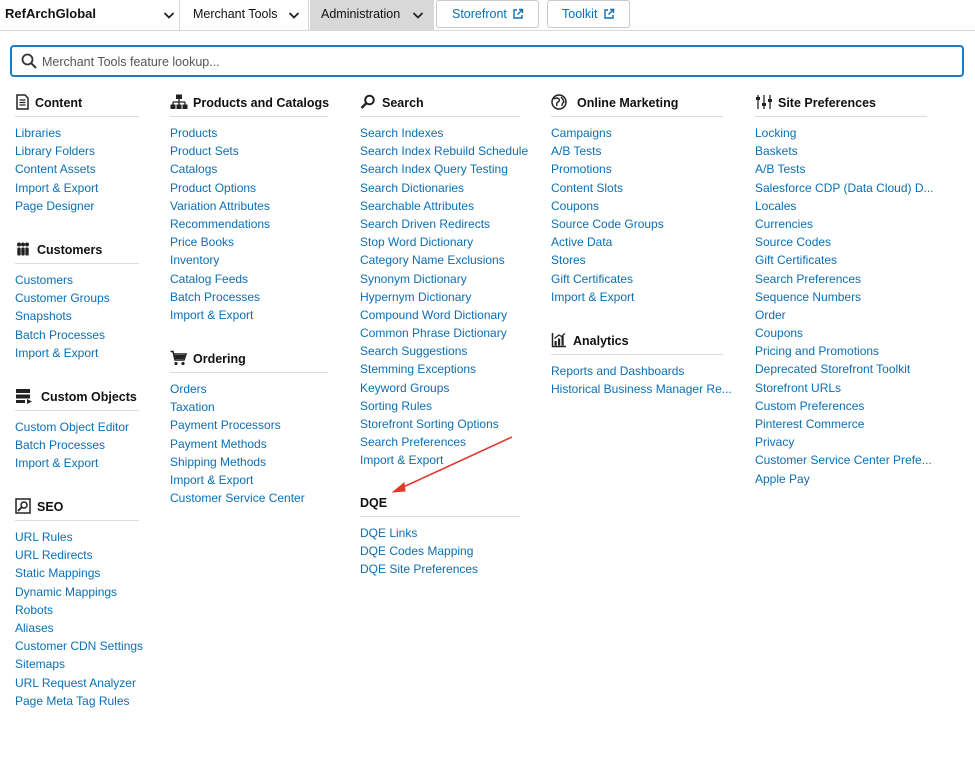  I want to click on link-locales: Locales, so click(841, 206).